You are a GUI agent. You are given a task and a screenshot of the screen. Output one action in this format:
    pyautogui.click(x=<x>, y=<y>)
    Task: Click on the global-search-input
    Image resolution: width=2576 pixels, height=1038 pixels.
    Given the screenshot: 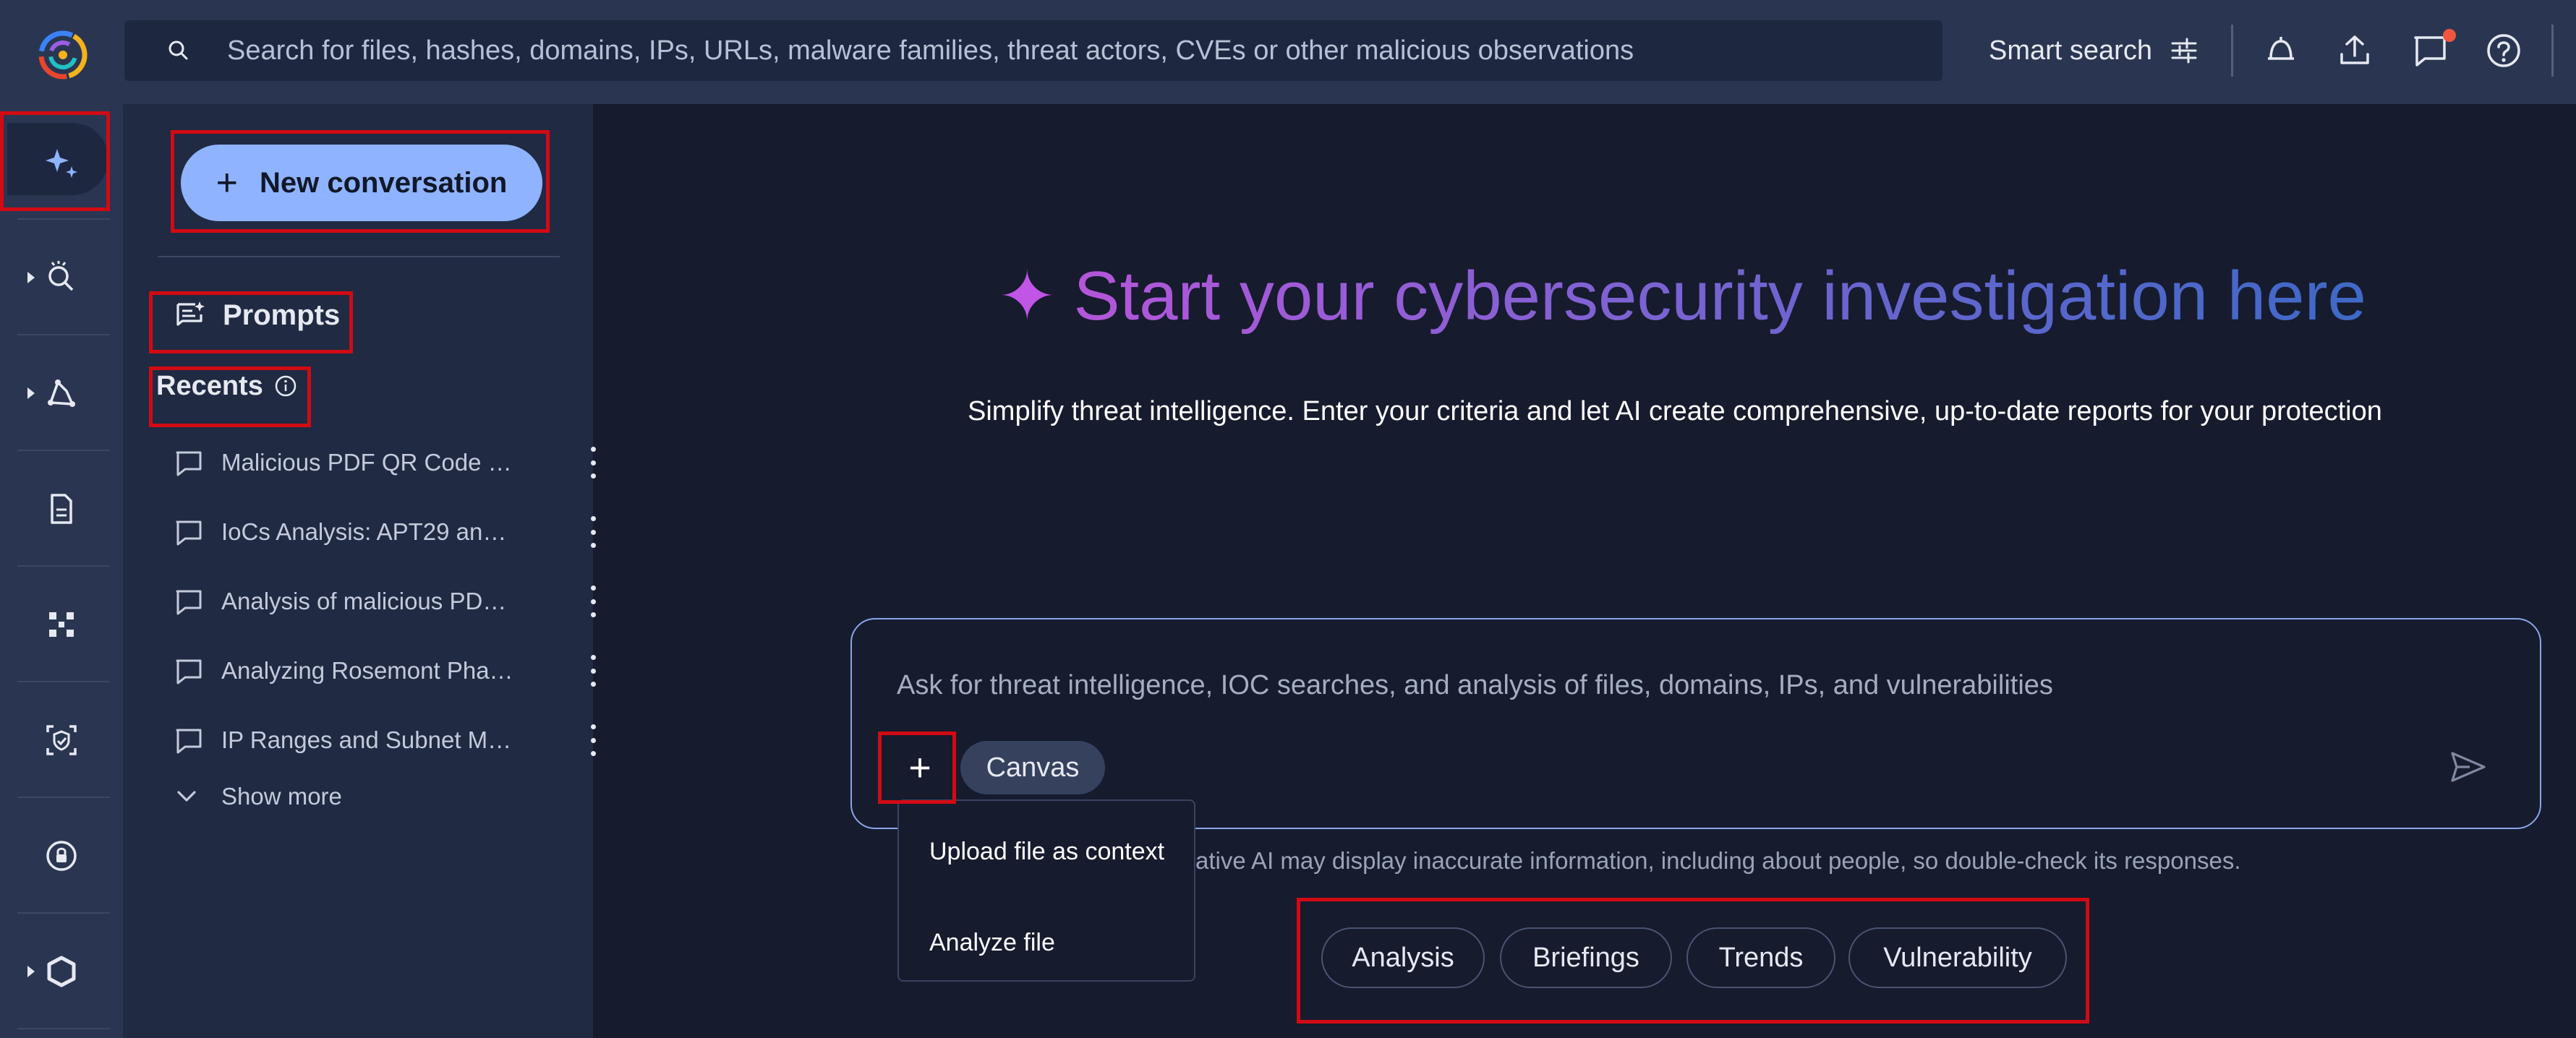 What is the action you would take?
    pyautogui.click(x=1085, y=51)
    